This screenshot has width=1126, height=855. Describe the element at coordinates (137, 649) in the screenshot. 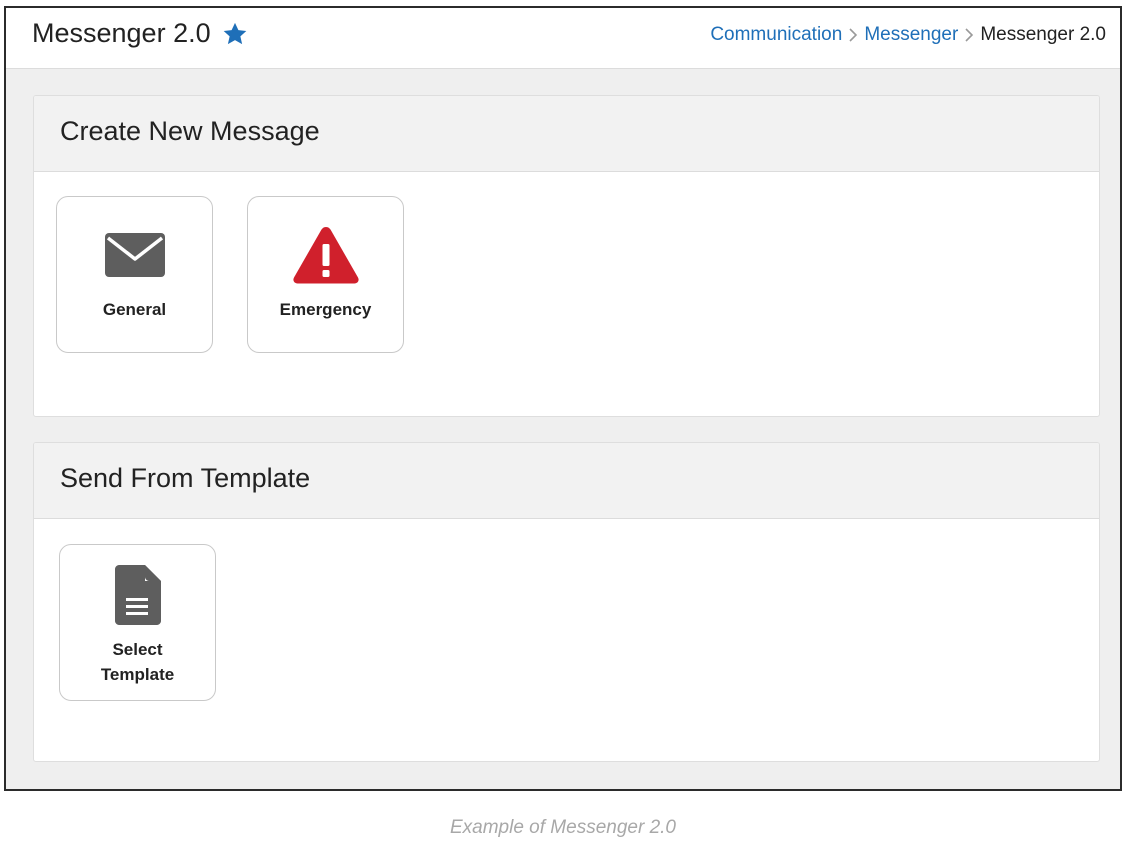

I see `select-template-label-line1: Select` at that location.